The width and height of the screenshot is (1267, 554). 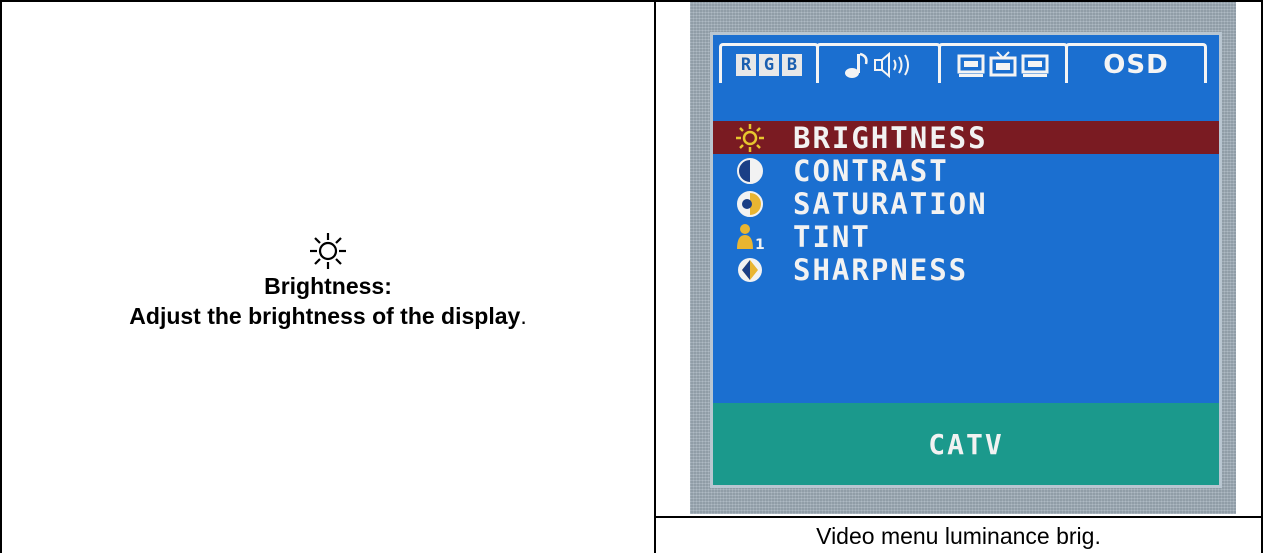 What do you see at coordinates (655, 276) in the screenshot?
I see `column-divider` at bounding box center [655, 276].